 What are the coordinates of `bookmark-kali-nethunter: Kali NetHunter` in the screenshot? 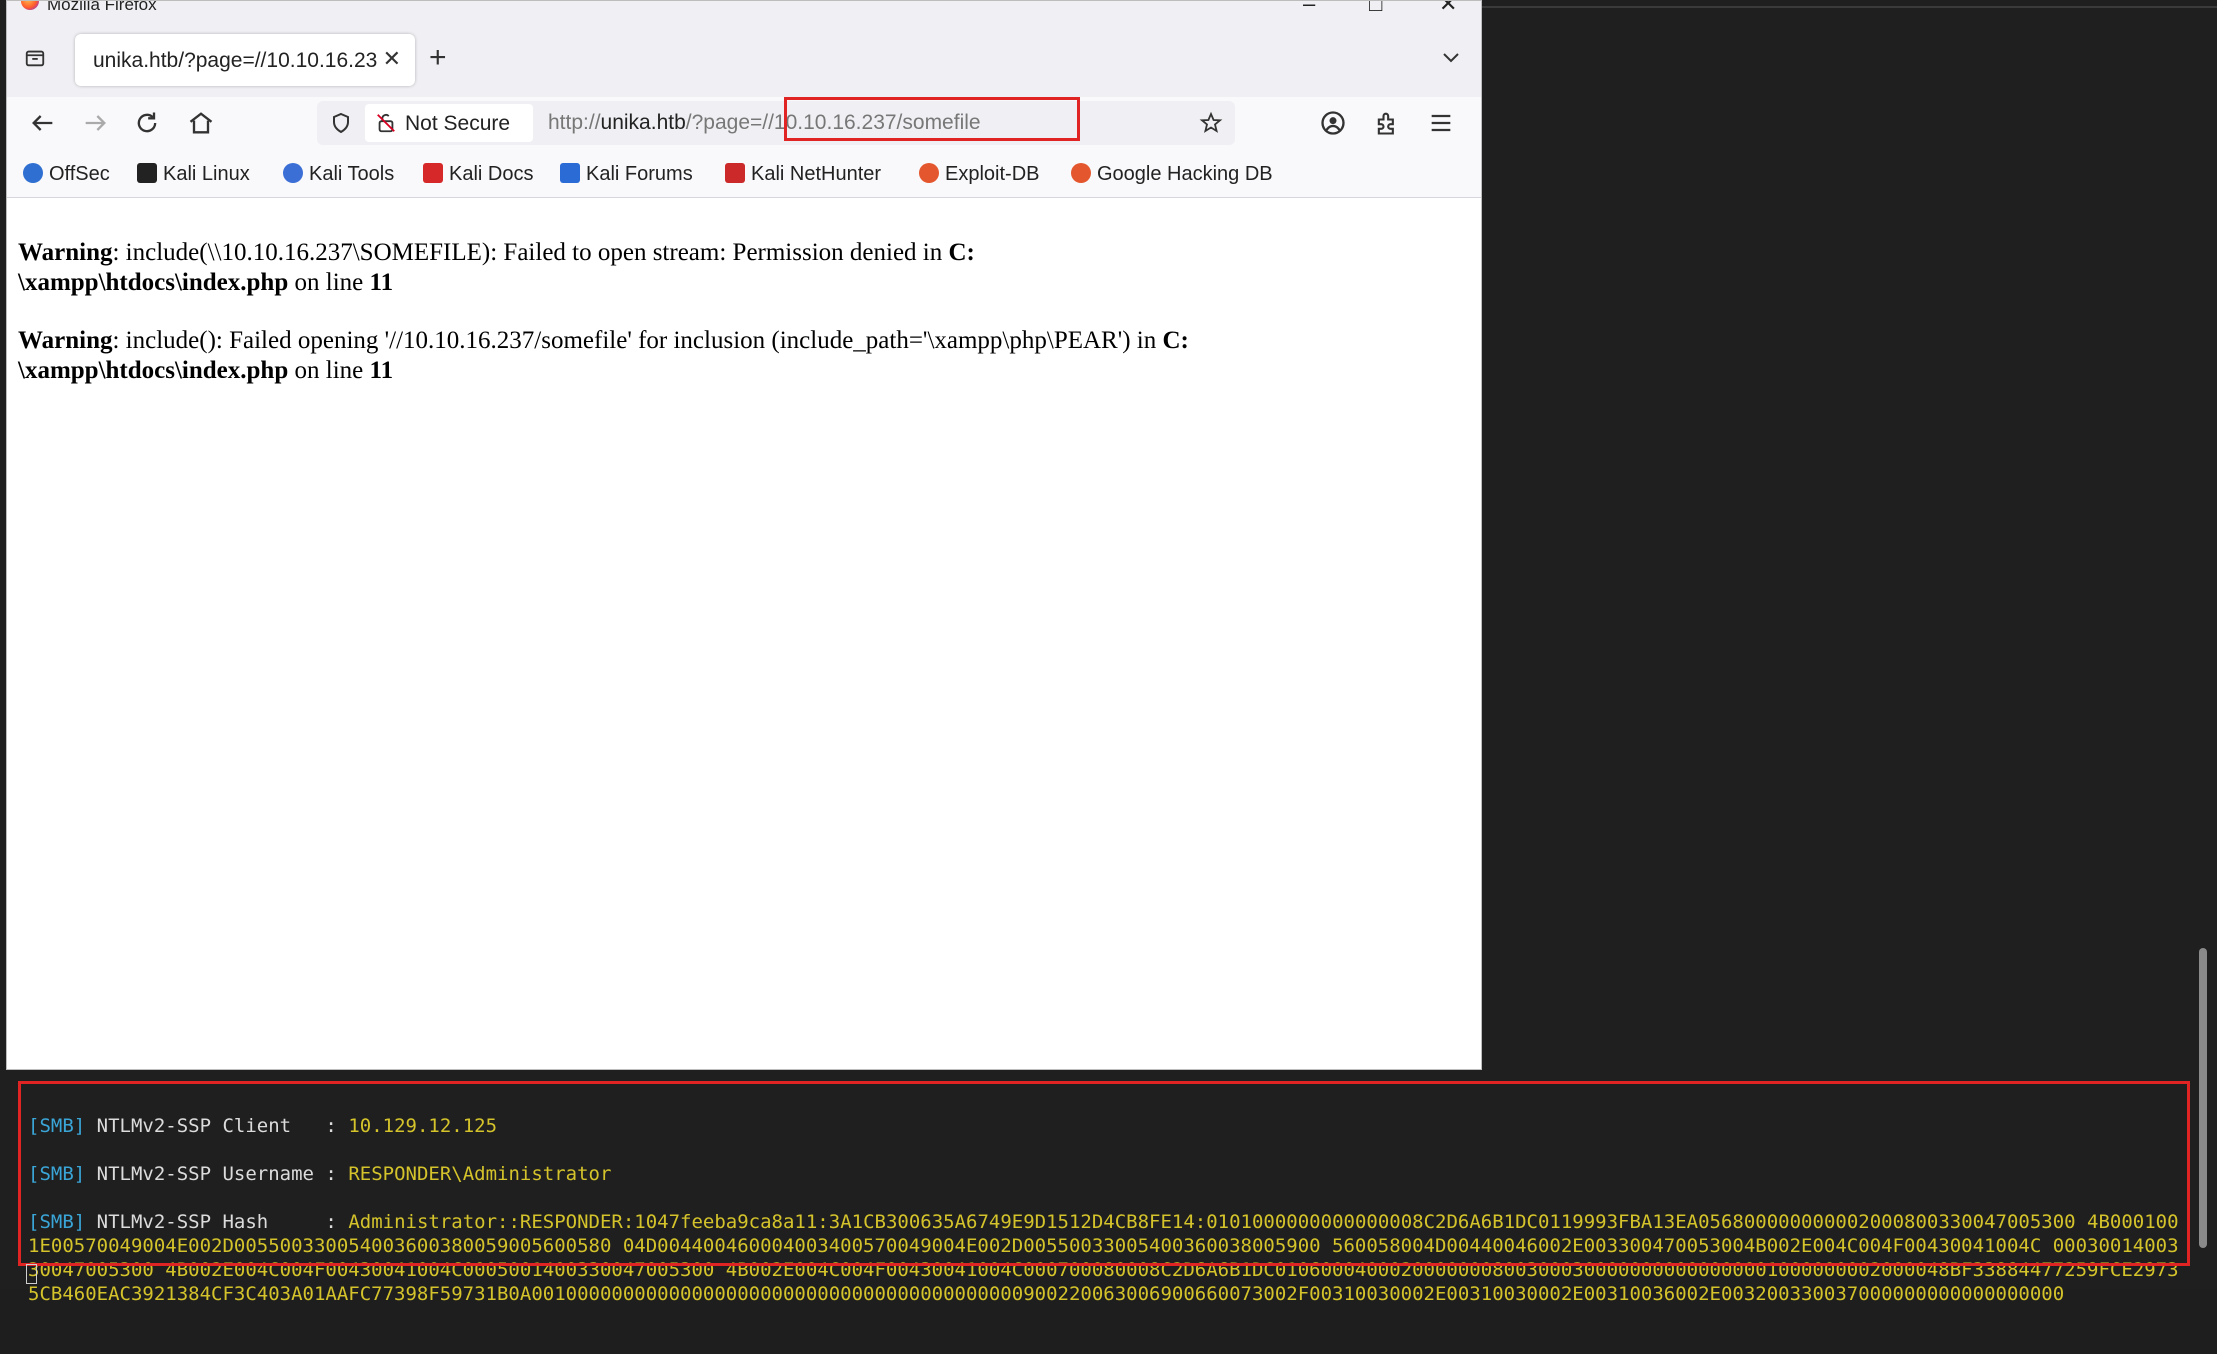 It's located at (803, 174).